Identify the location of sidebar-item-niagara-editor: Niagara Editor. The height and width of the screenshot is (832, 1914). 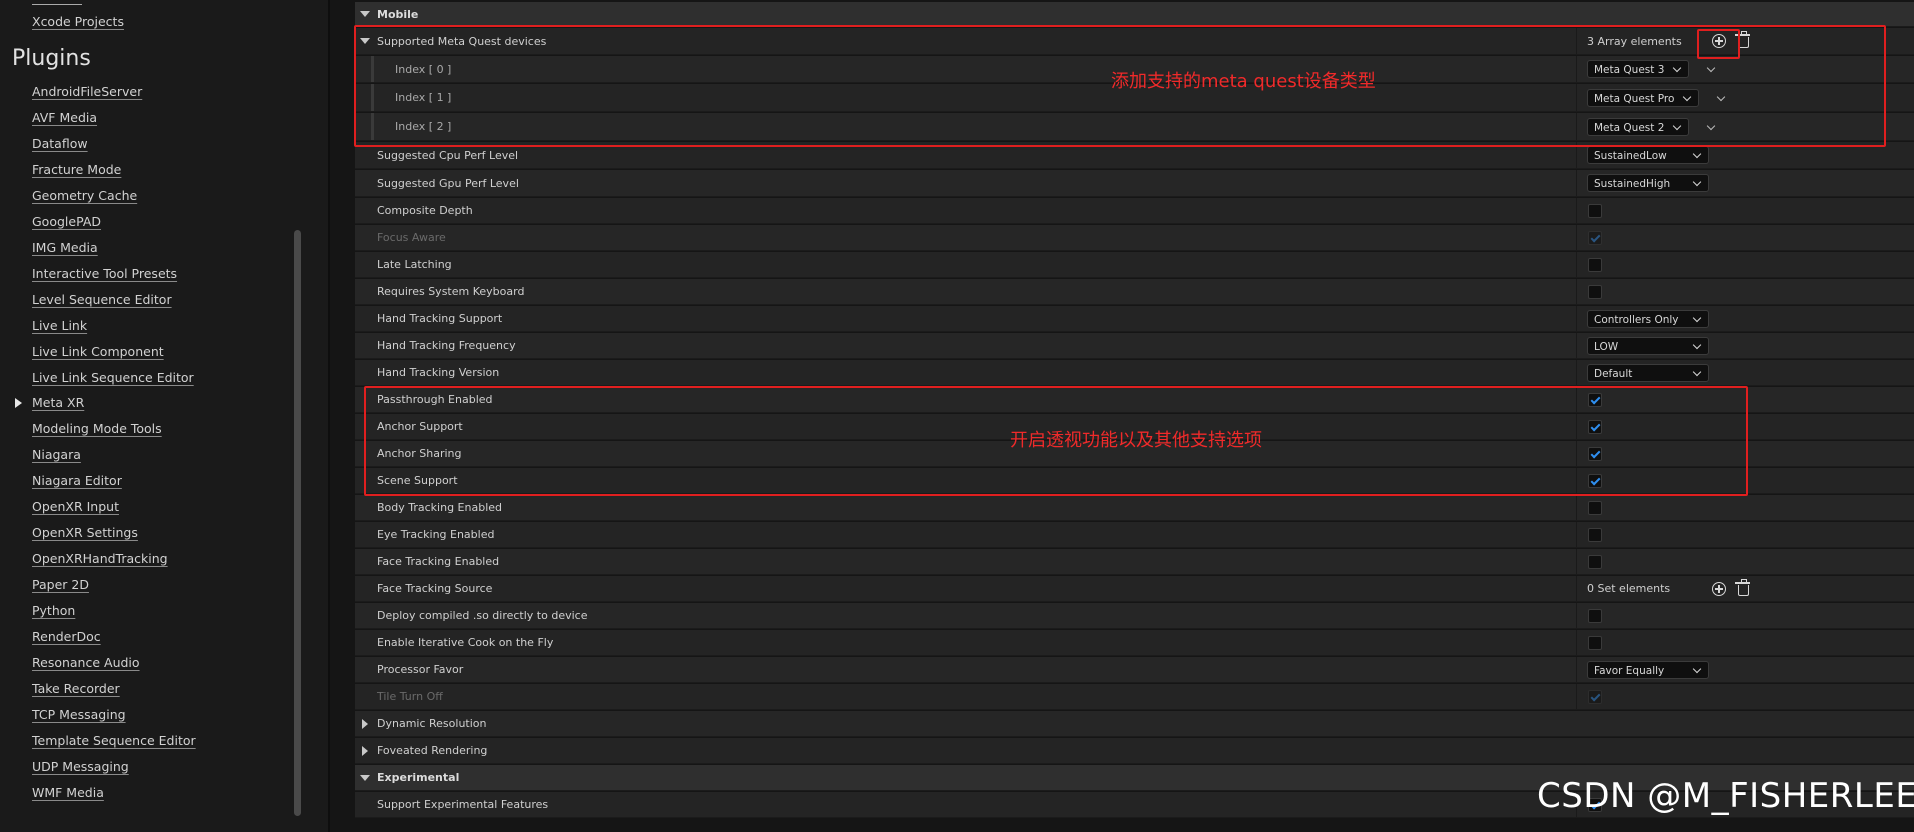
(77, 481).